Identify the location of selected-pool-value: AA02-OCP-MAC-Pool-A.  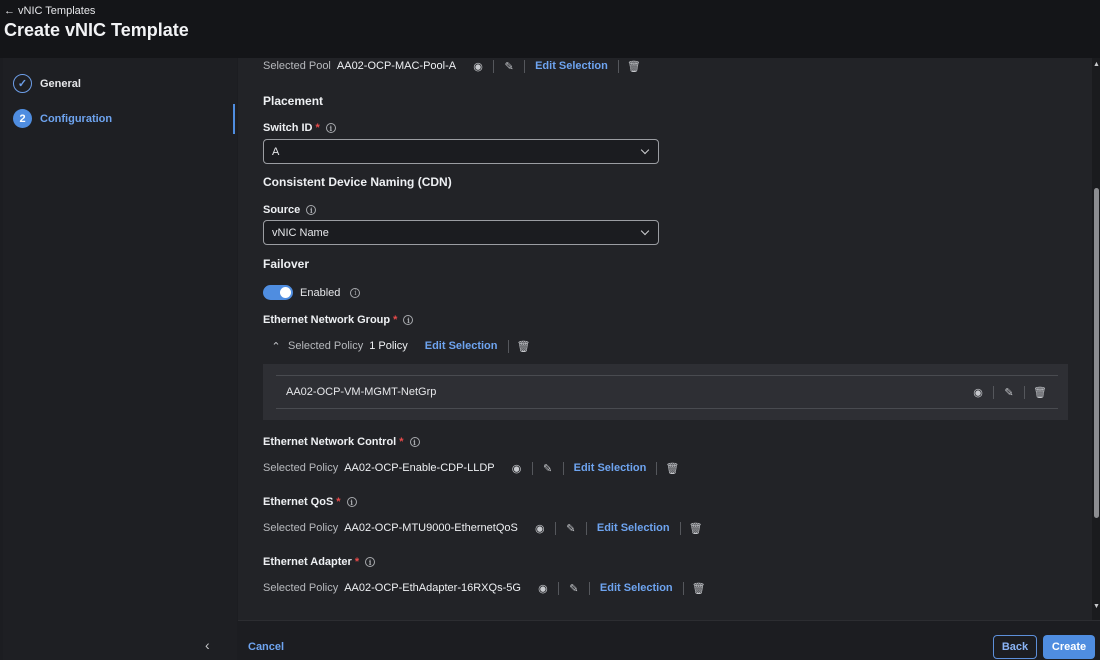
(396, 66).